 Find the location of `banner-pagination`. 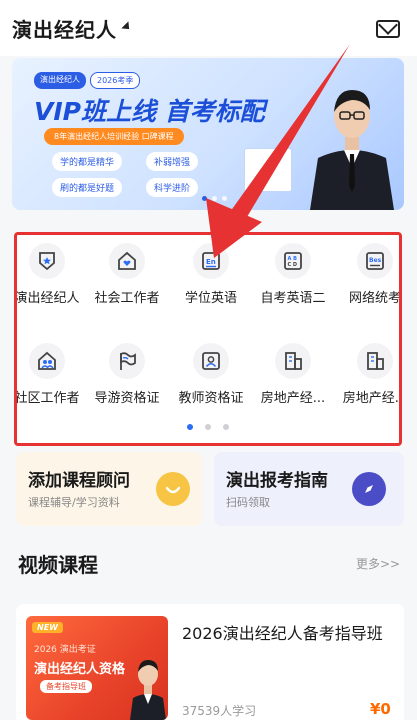

banner-pagination is located at coordinates (214, 198).